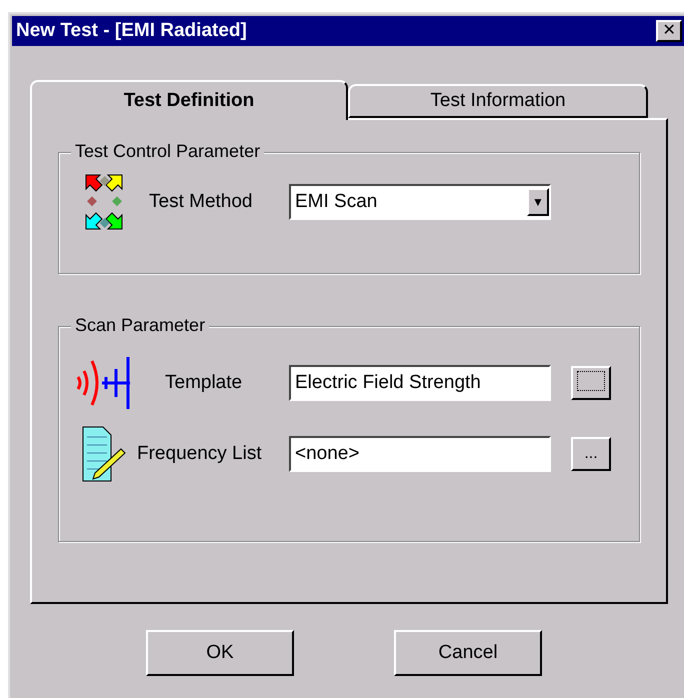 Image resolution: width=684 pixels, height=698 pixels. What do you see at coordinates (200, 454) in the screenshot?
I see `field-label: Frequency List` at bounding box center [200, 454].